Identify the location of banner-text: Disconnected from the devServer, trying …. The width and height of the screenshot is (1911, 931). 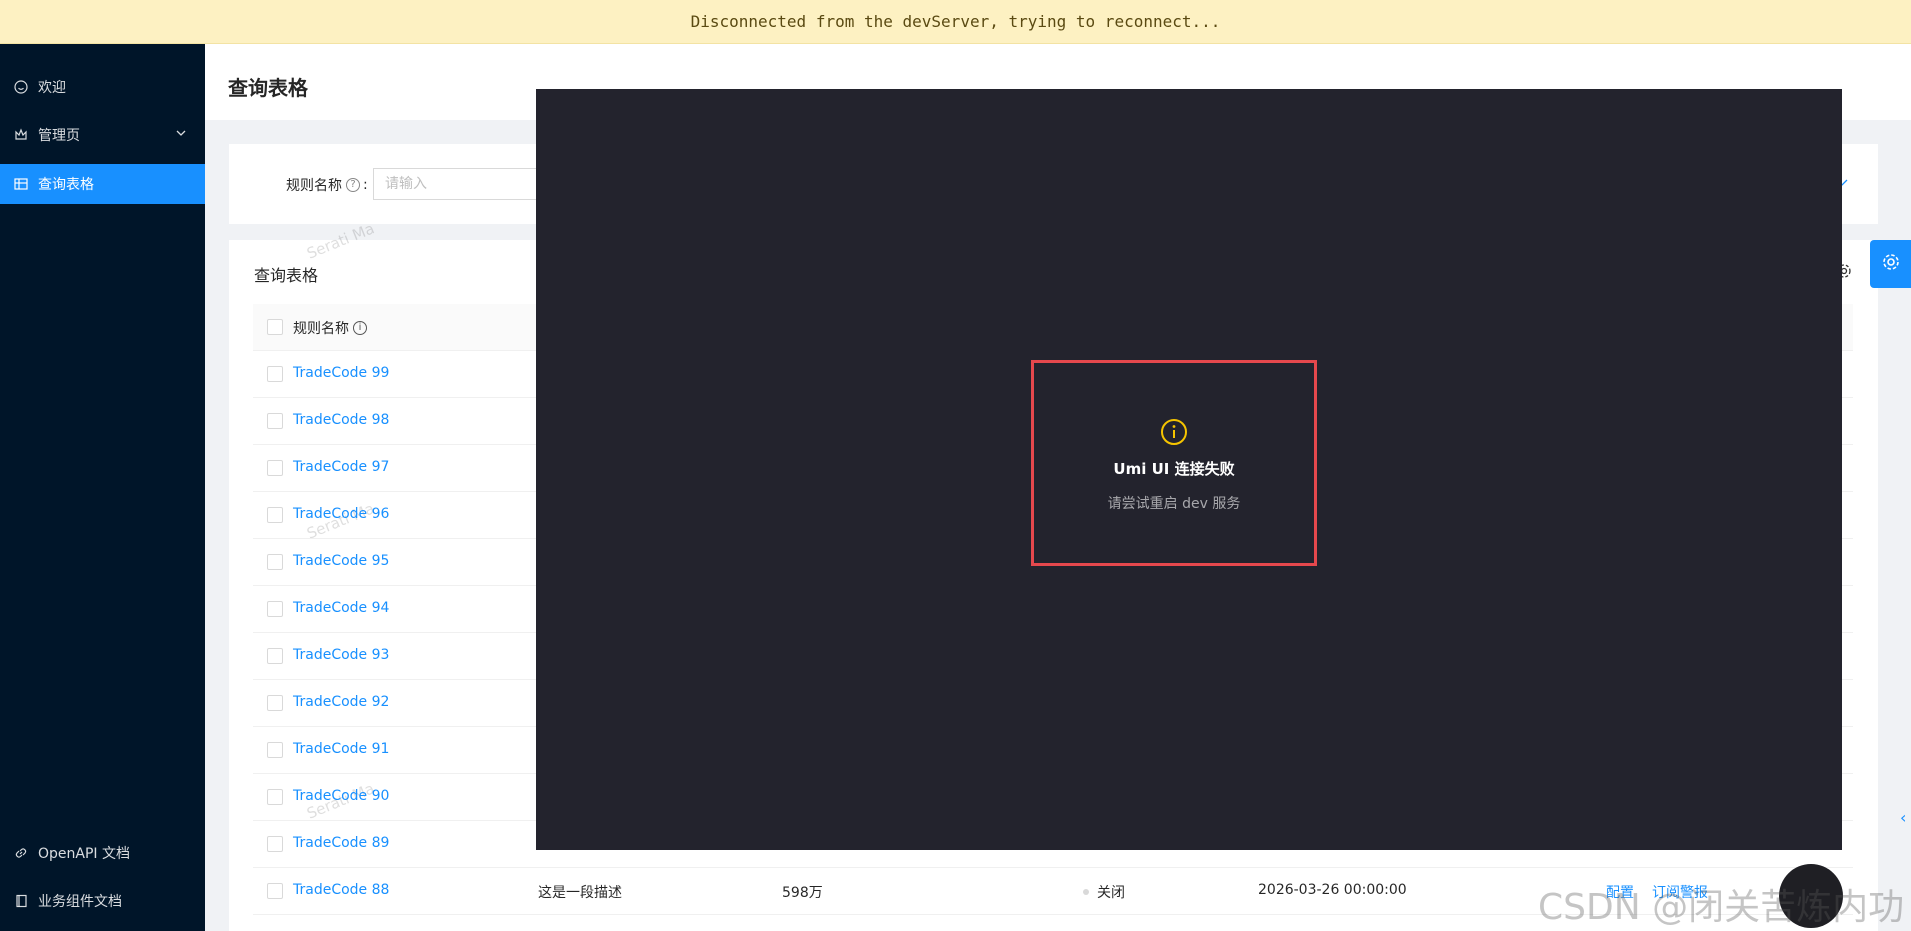
(955, 21).